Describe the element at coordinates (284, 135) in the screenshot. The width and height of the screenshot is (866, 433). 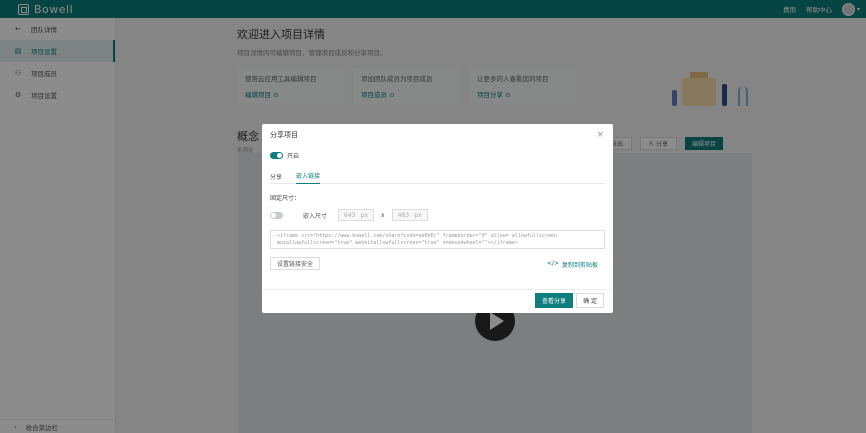
I see `modal-title: 分享项目` at that location.